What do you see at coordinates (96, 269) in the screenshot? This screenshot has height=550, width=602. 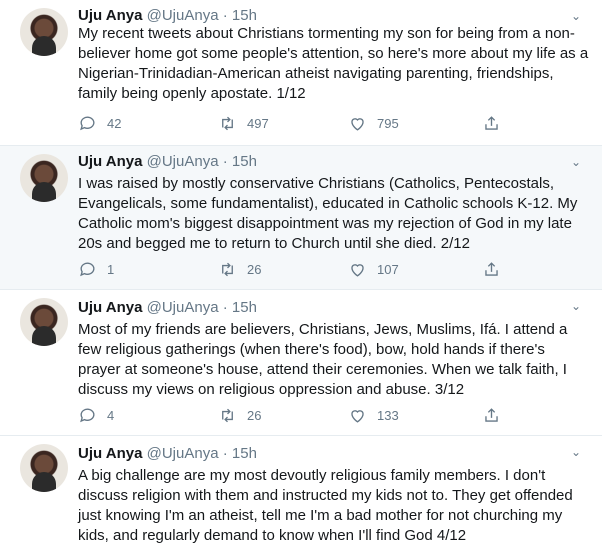 I see `reply-button: 1` at bounding box center [96, 269].